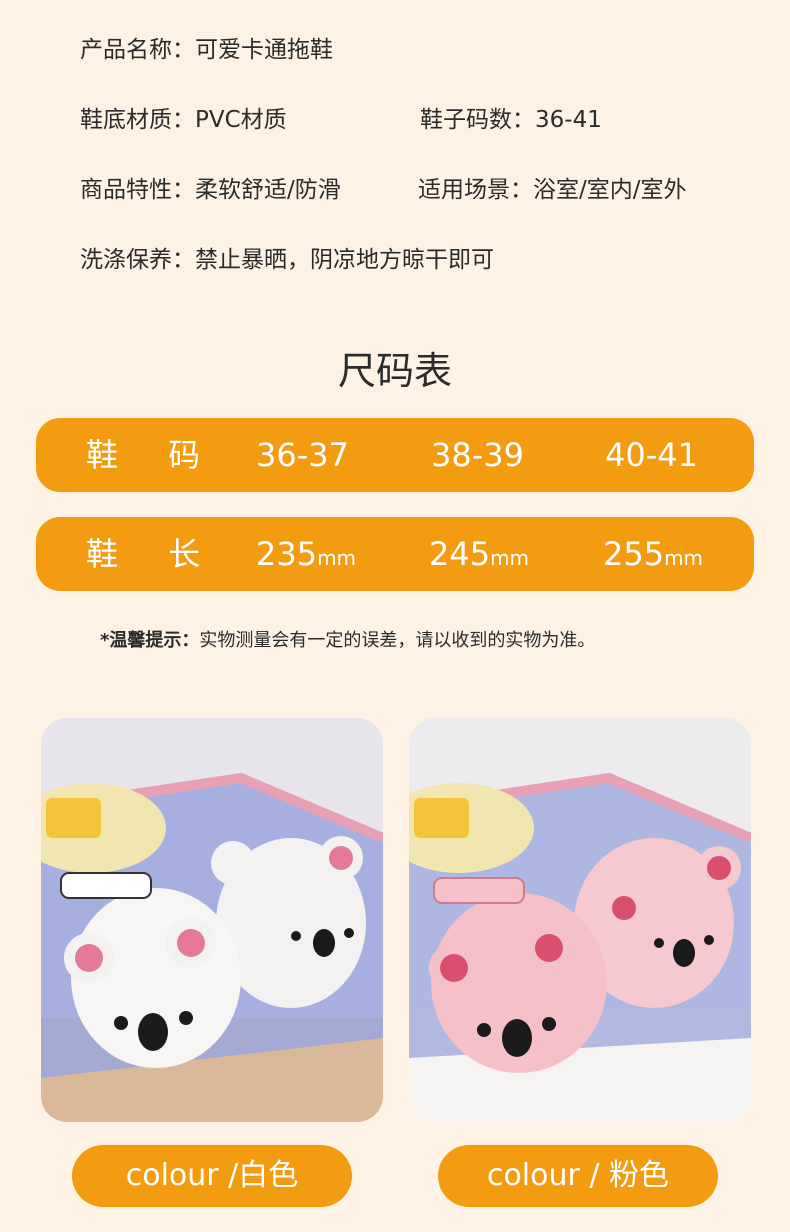 The height and width of the screenshot is (1232, 790). Describe the element at coordinates (137, 190) in the screenshot. I see `spec-label: 商品特性：` at that location.